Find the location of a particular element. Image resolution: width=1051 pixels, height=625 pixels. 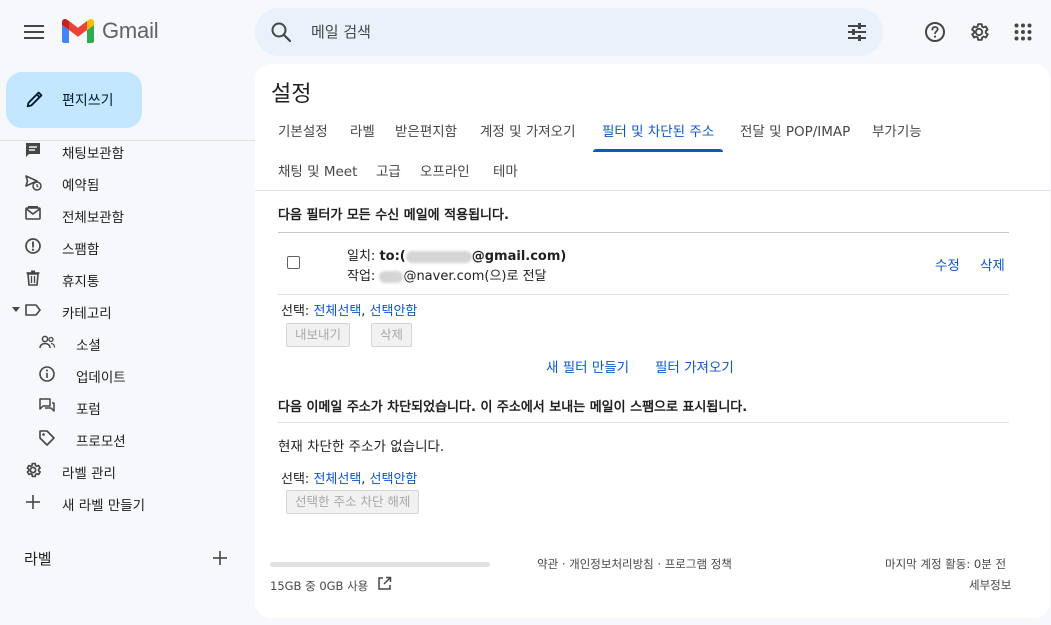

sidebar-item-all-mail: 전체보관함 is located at coordinates (128, 214).